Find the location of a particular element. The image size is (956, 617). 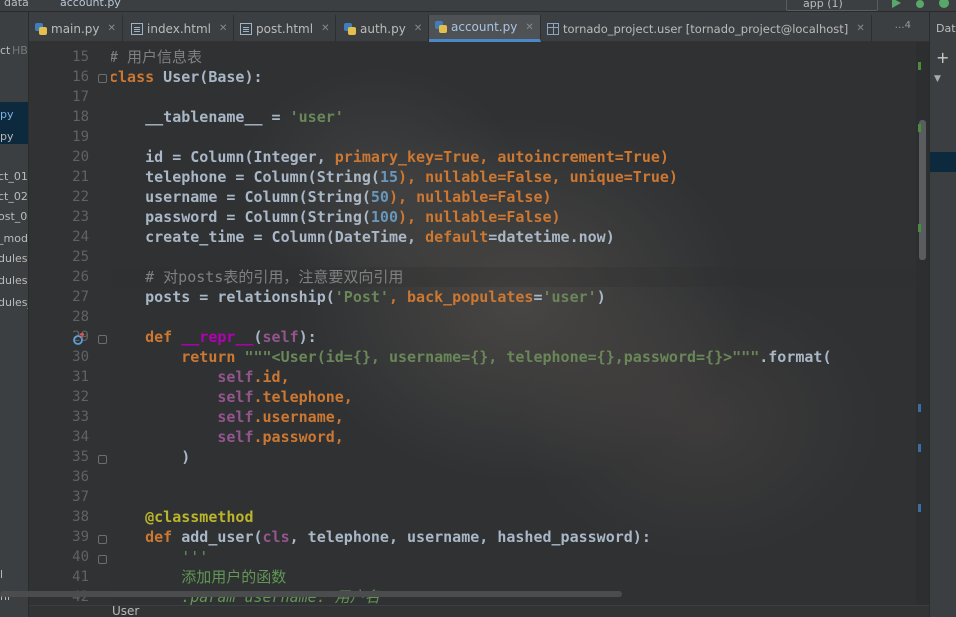

project-tree-item: HB is located at coordinates (20, 50).